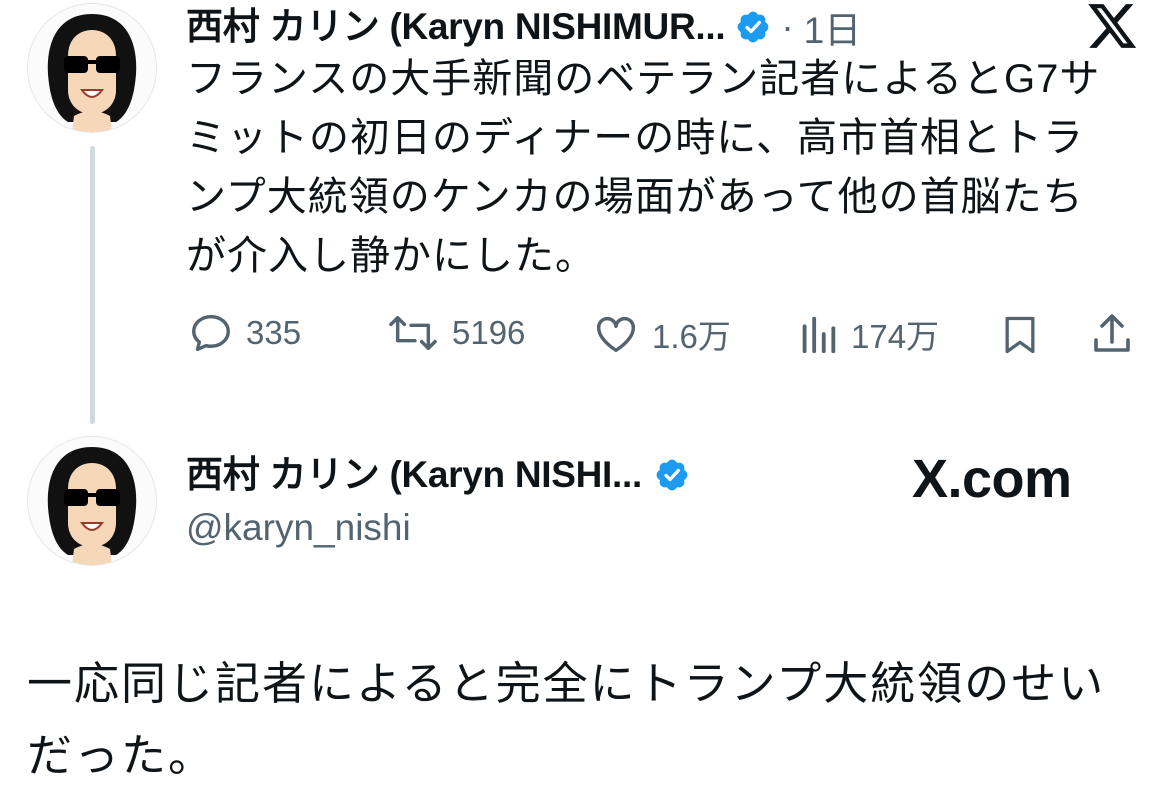  I want to click on handle: @karyn_nishi, so click(298, 528).